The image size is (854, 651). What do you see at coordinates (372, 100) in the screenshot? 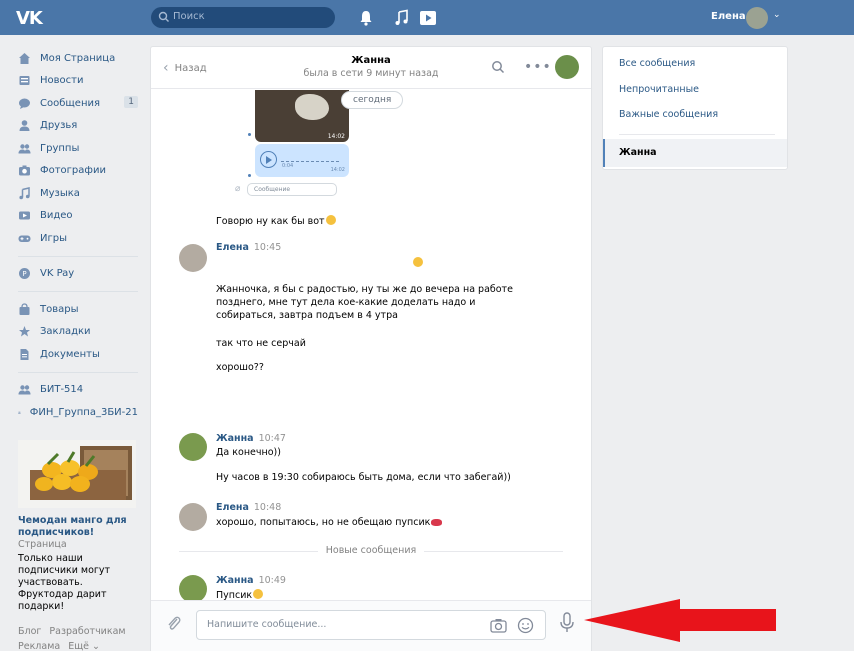
I see `date-pill: сегодня` at bounding box center [372, 100].